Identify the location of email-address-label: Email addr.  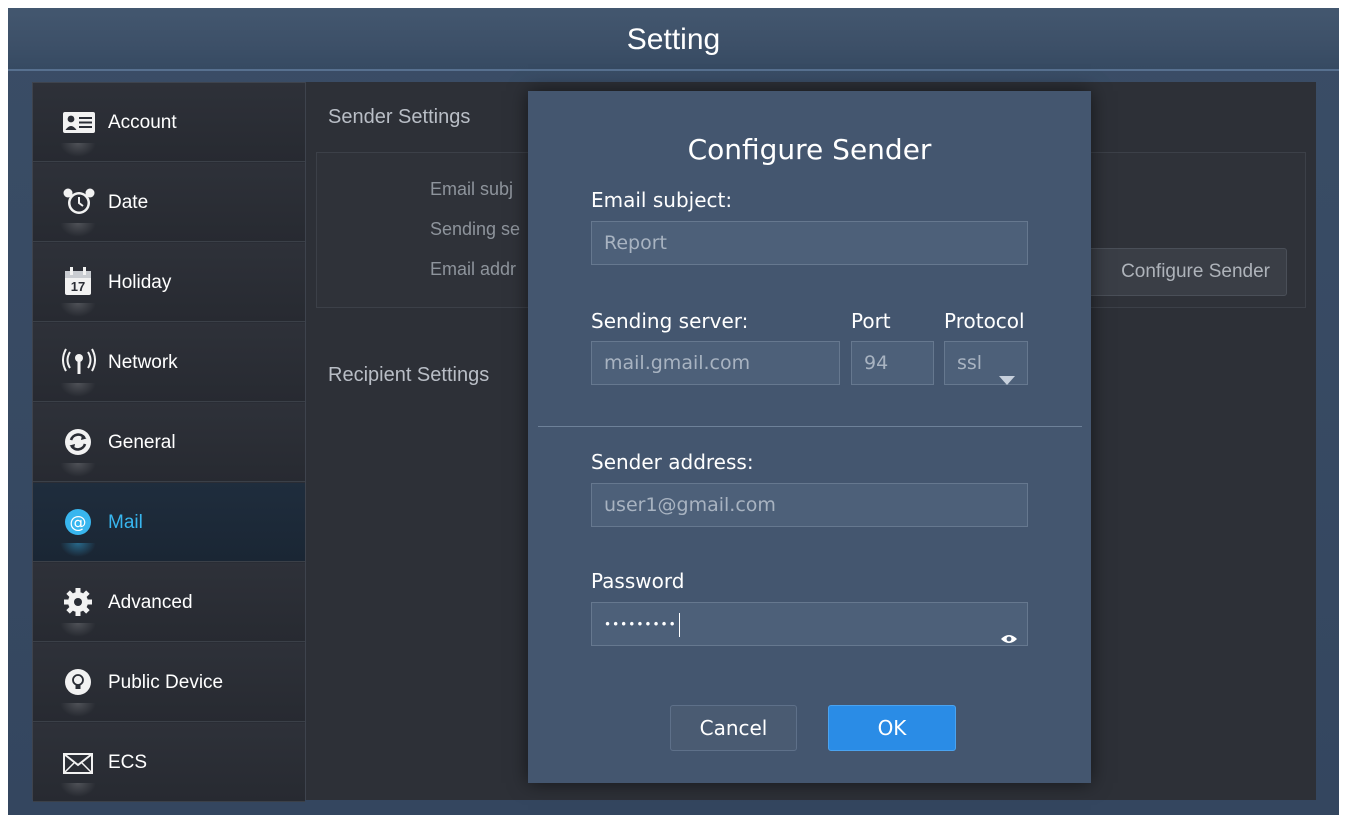
(473, 269).